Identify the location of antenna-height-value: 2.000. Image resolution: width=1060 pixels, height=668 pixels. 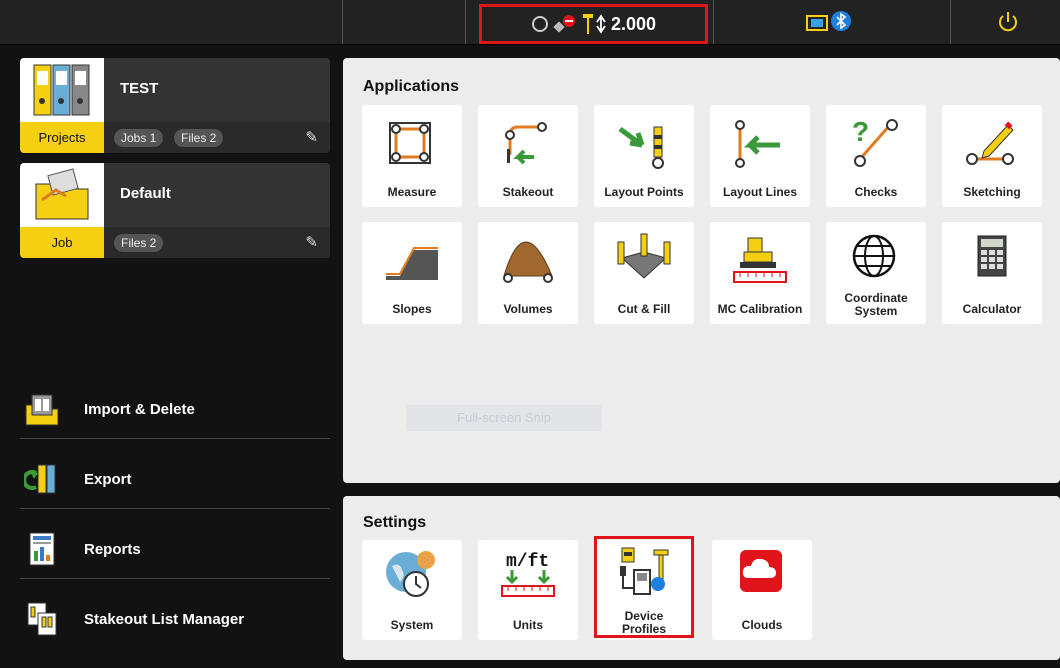
(633, 23).